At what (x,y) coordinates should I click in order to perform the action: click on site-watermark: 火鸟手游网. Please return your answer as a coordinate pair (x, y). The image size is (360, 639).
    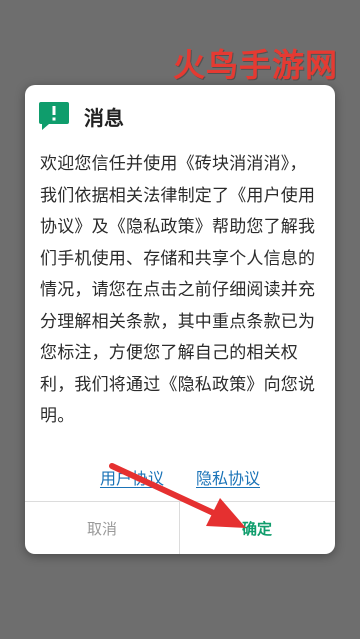
    Looking at the image, I should click on (255, 65).